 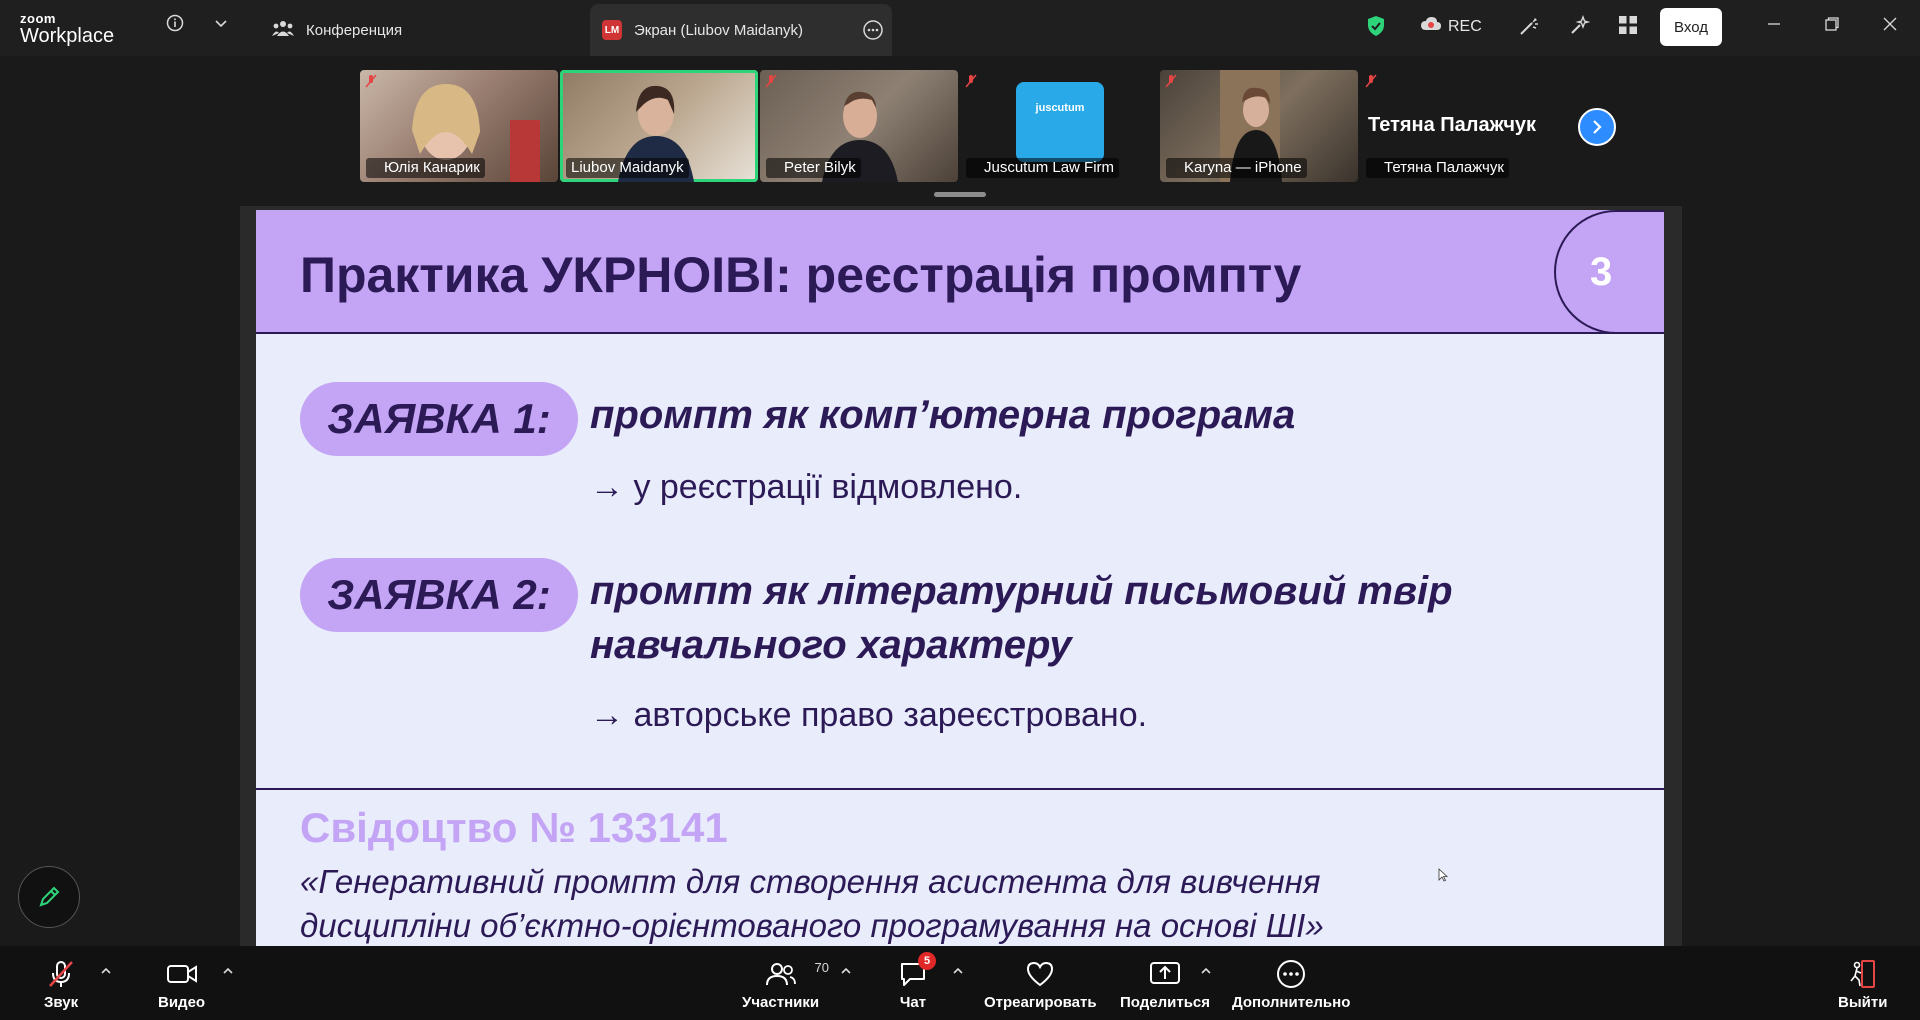 I want to click on application-2-heading-line2: навчального характеру, so click(x=831, y=645).